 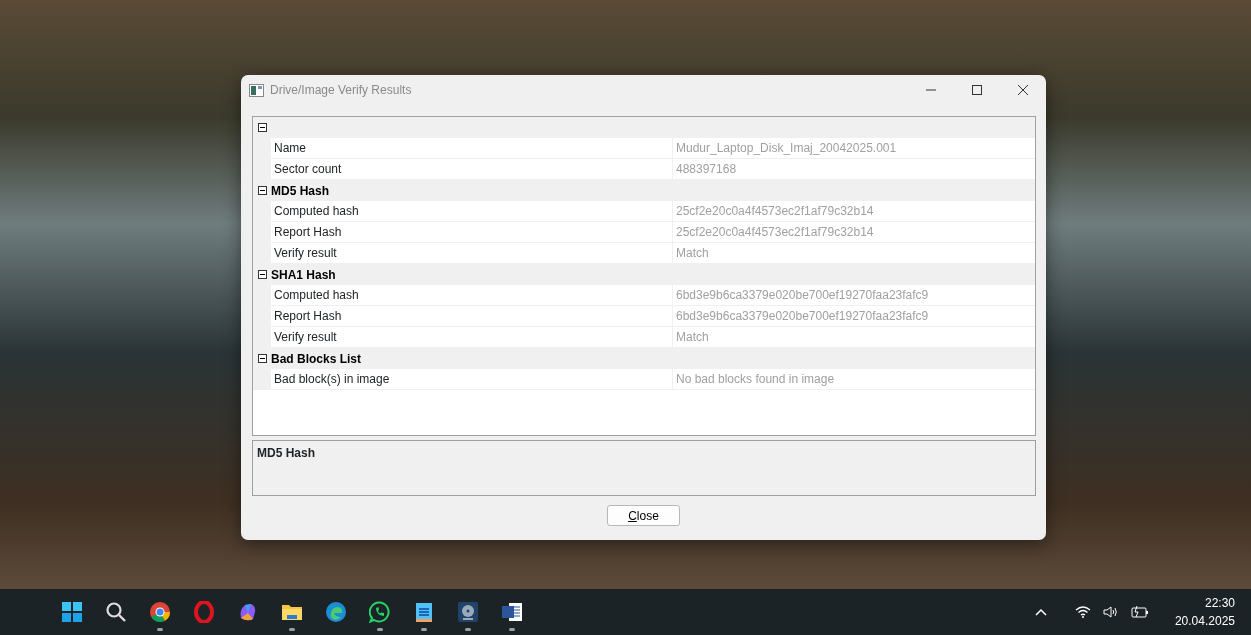 What do you see at coordinates (854, 379) in the screenshot?
I see `property-value: No bad blocks found in image` at bounding box center [854, 379].